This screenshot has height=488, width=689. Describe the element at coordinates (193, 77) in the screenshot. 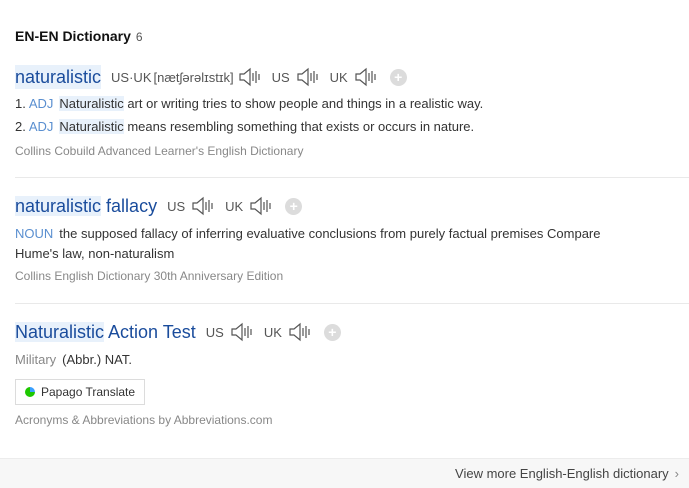

I see `ipa-text: [nætʃərəlɪstɪk]` at that location.